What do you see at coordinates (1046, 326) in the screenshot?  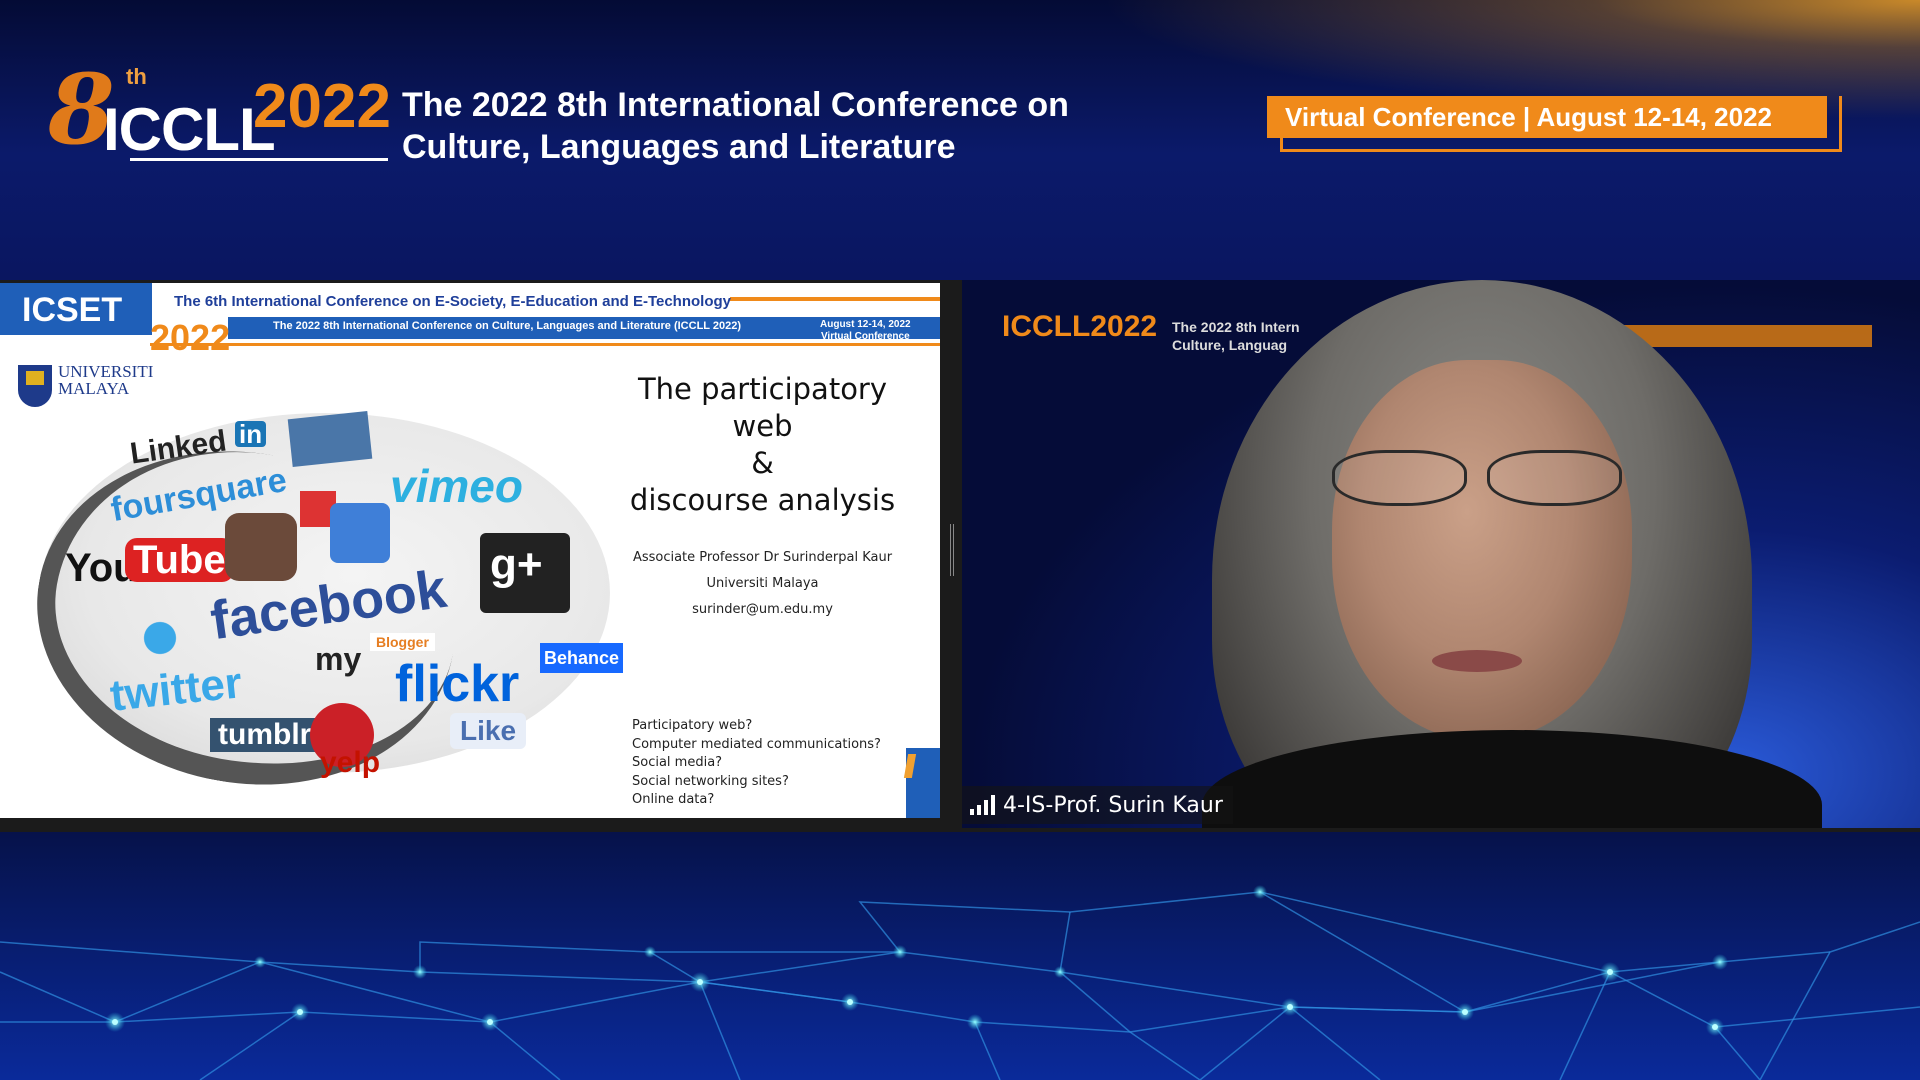 I see `video-overlay-logo-name: ICCLL` at bounding box center [1046, 326].